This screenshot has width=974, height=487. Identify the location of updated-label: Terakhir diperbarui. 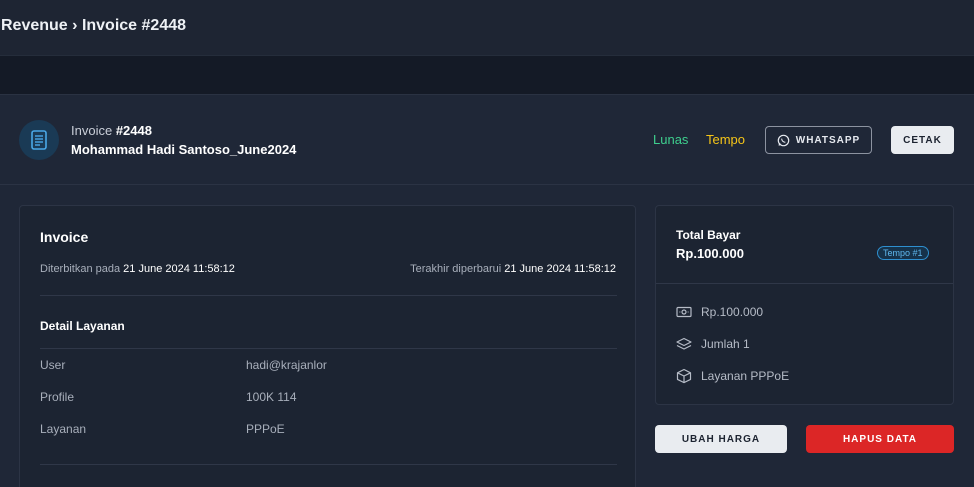
(457, 269).